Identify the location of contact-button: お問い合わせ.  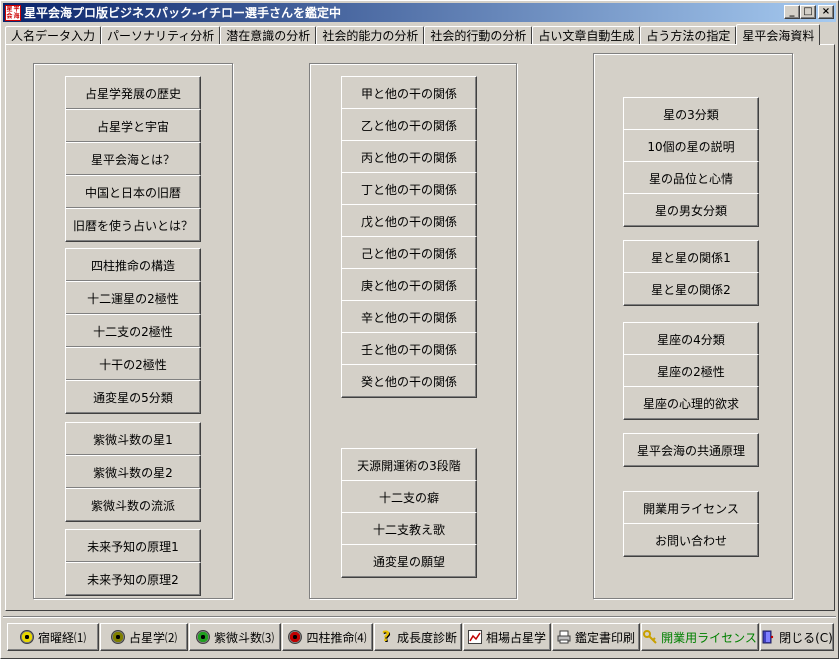
(691, 540).